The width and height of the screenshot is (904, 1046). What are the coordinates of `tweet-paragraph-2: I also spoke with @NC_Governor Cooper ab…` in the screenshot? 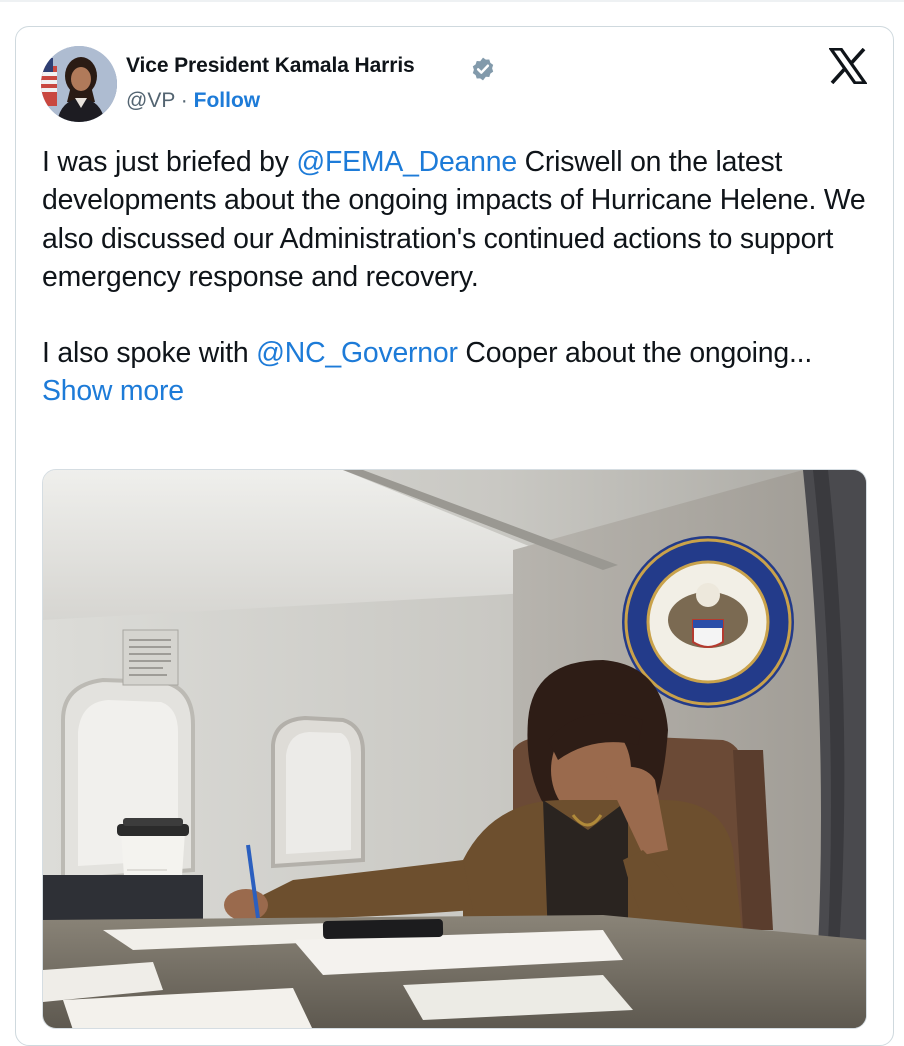 It's located at (457, 372).